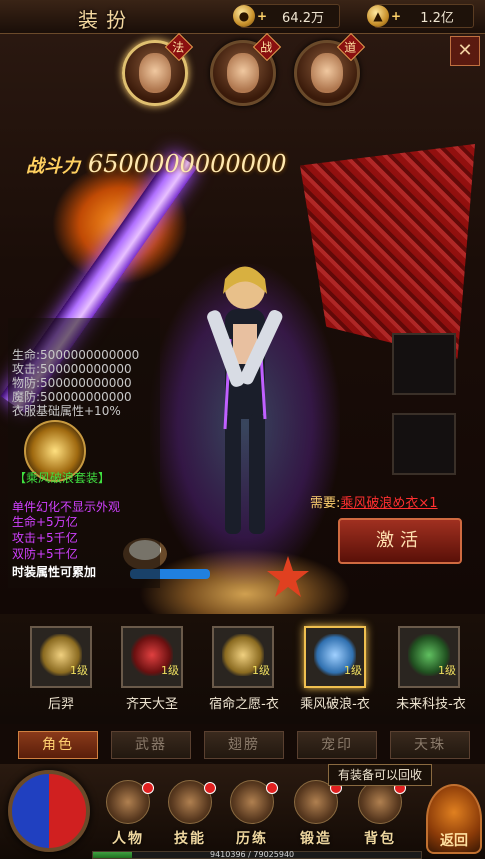  What do you see at coordinates (66, 507) in the screenshot?
I see `suit-note: 单件幻化不显示外观` at bounding box center [66, 507].